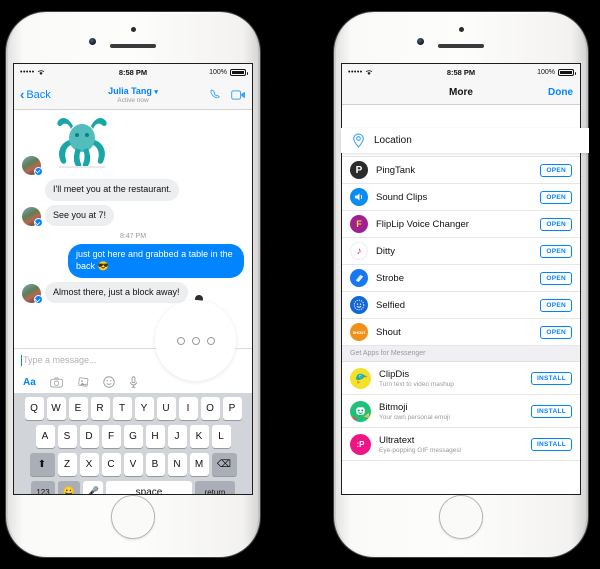 The image size is (600, 569). I want to click on key-h: H, so click(155, 436).